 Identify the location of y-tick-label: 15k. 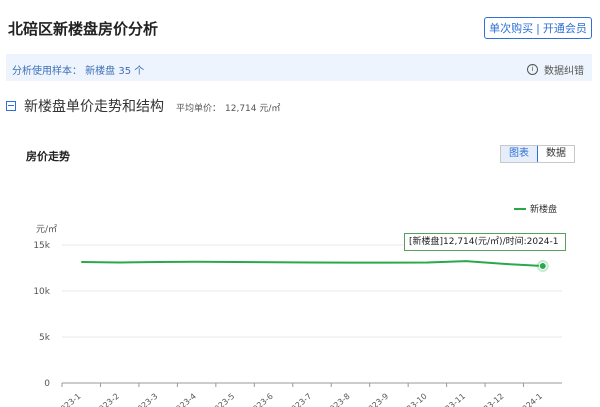
(41, 246).